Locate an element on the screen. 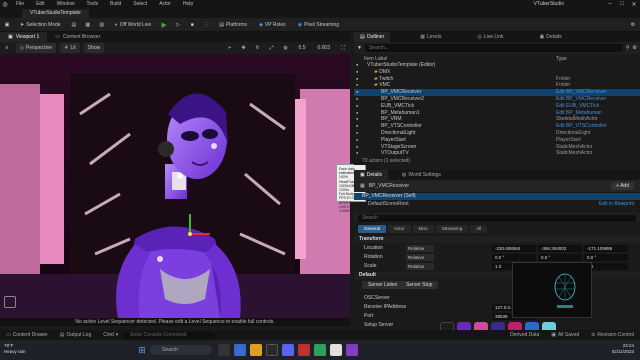 The width and height of the screenshot is (640, 360). tab-details: ▣ Details is located at coordinates (371, 175).